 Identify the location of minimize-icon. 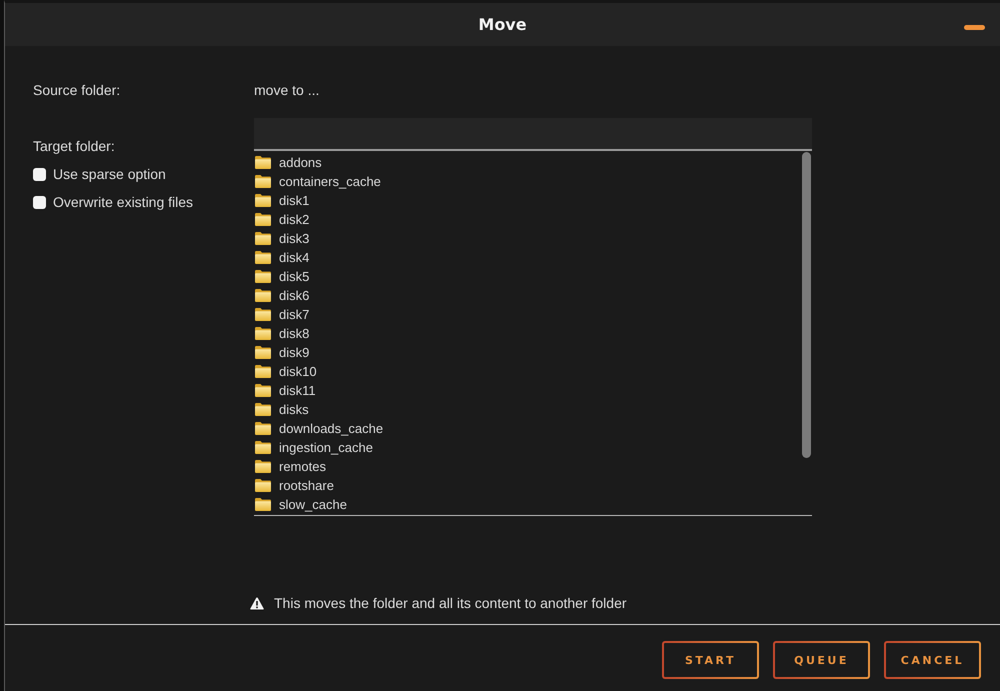
(974, 27).